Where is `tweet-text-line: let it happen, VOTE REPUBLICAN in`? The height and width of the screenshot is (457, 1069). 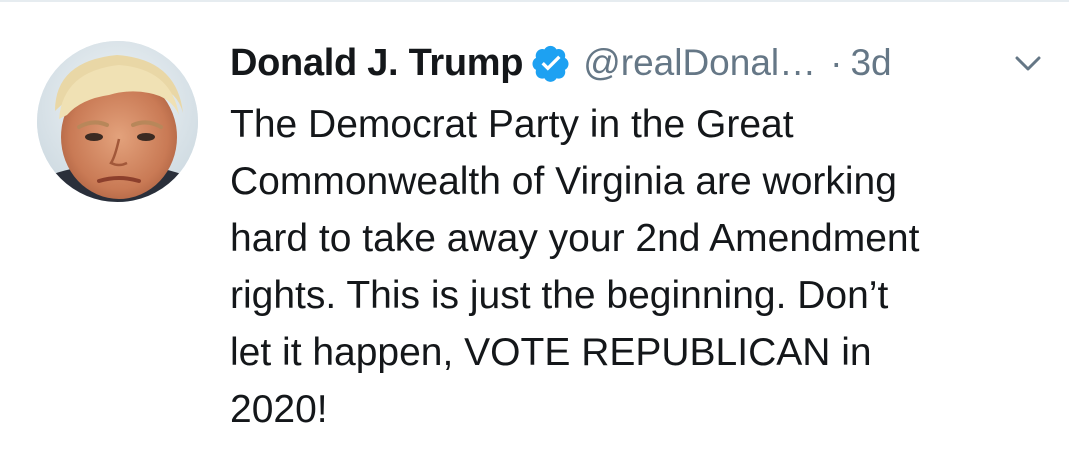 tweet-text-line: let it happen, VOTE REPUBLICAN in is located at coordinates (551, 352).